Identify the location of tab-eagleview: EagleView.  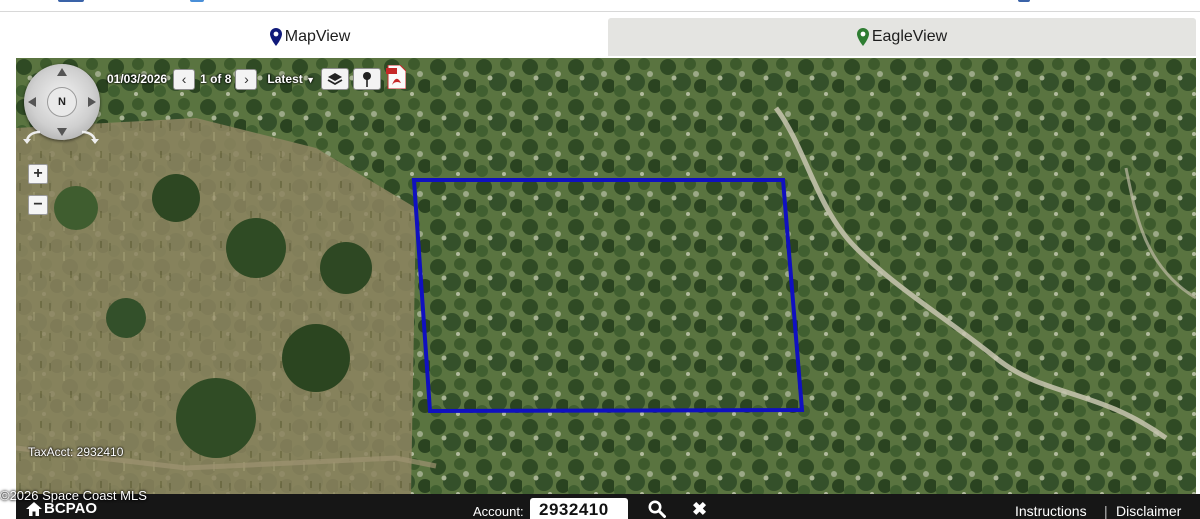
(902, 37).